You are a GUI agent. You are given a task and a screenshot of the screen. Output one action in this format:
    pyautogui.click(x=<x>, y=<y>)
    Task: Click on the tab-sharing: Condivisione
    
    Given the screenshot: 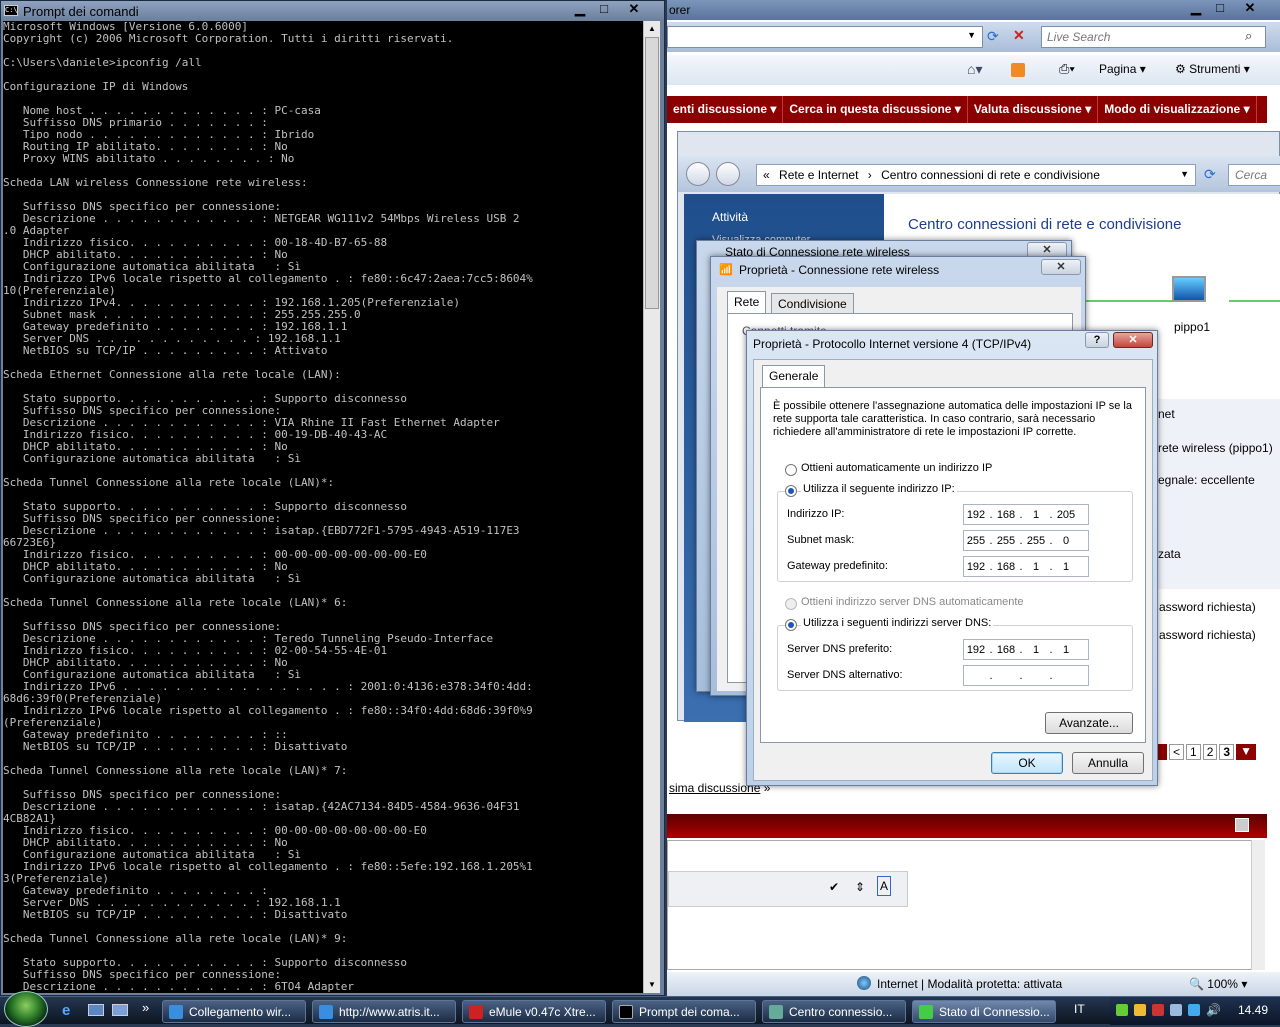 What is the action you would take?
    pyautogui.click(x=812, y=303)
    